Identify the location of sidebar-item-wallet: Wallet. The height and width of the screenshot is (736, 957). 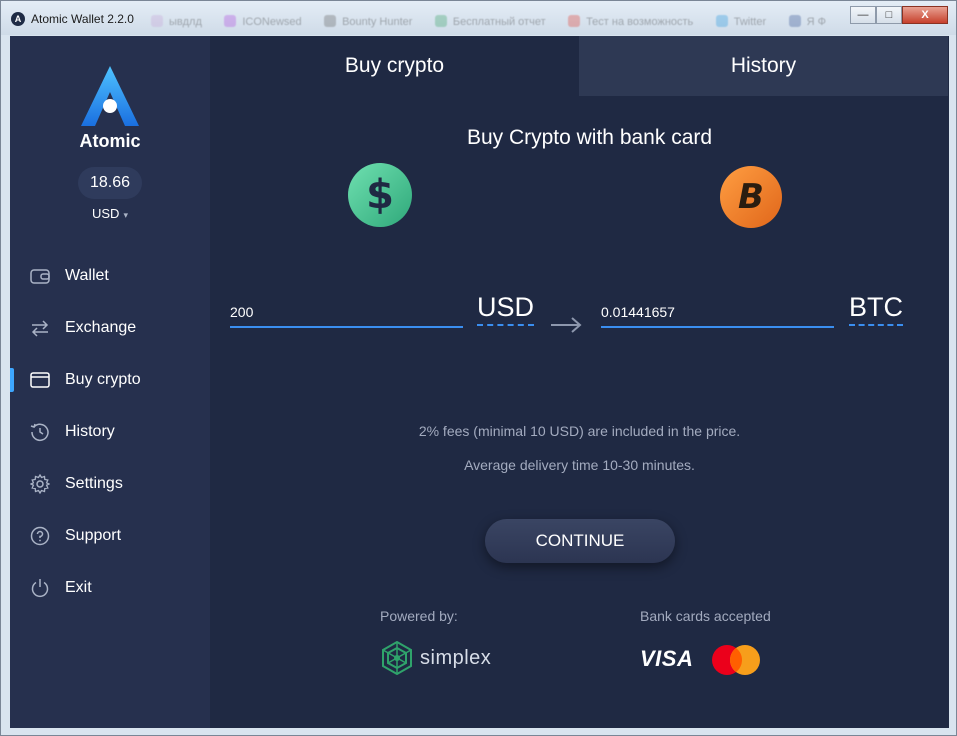
(110, 276).